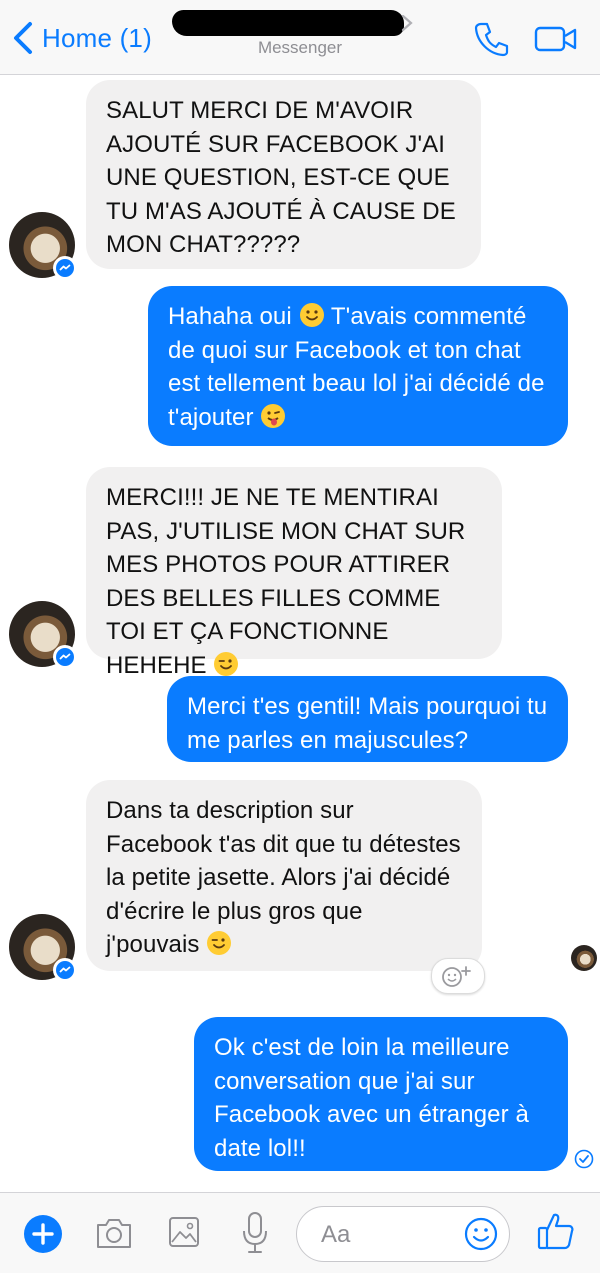  Describe the element at coordinates (255, 1233) in the screenshot. I see `microphone-icon` at that location.